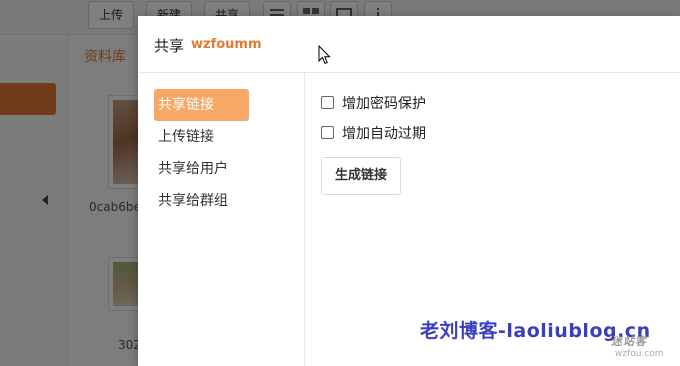 The height and width of the screenshot is (366, 680). I want to click on expiry-option: 增加自动过期, so click(373, 134).